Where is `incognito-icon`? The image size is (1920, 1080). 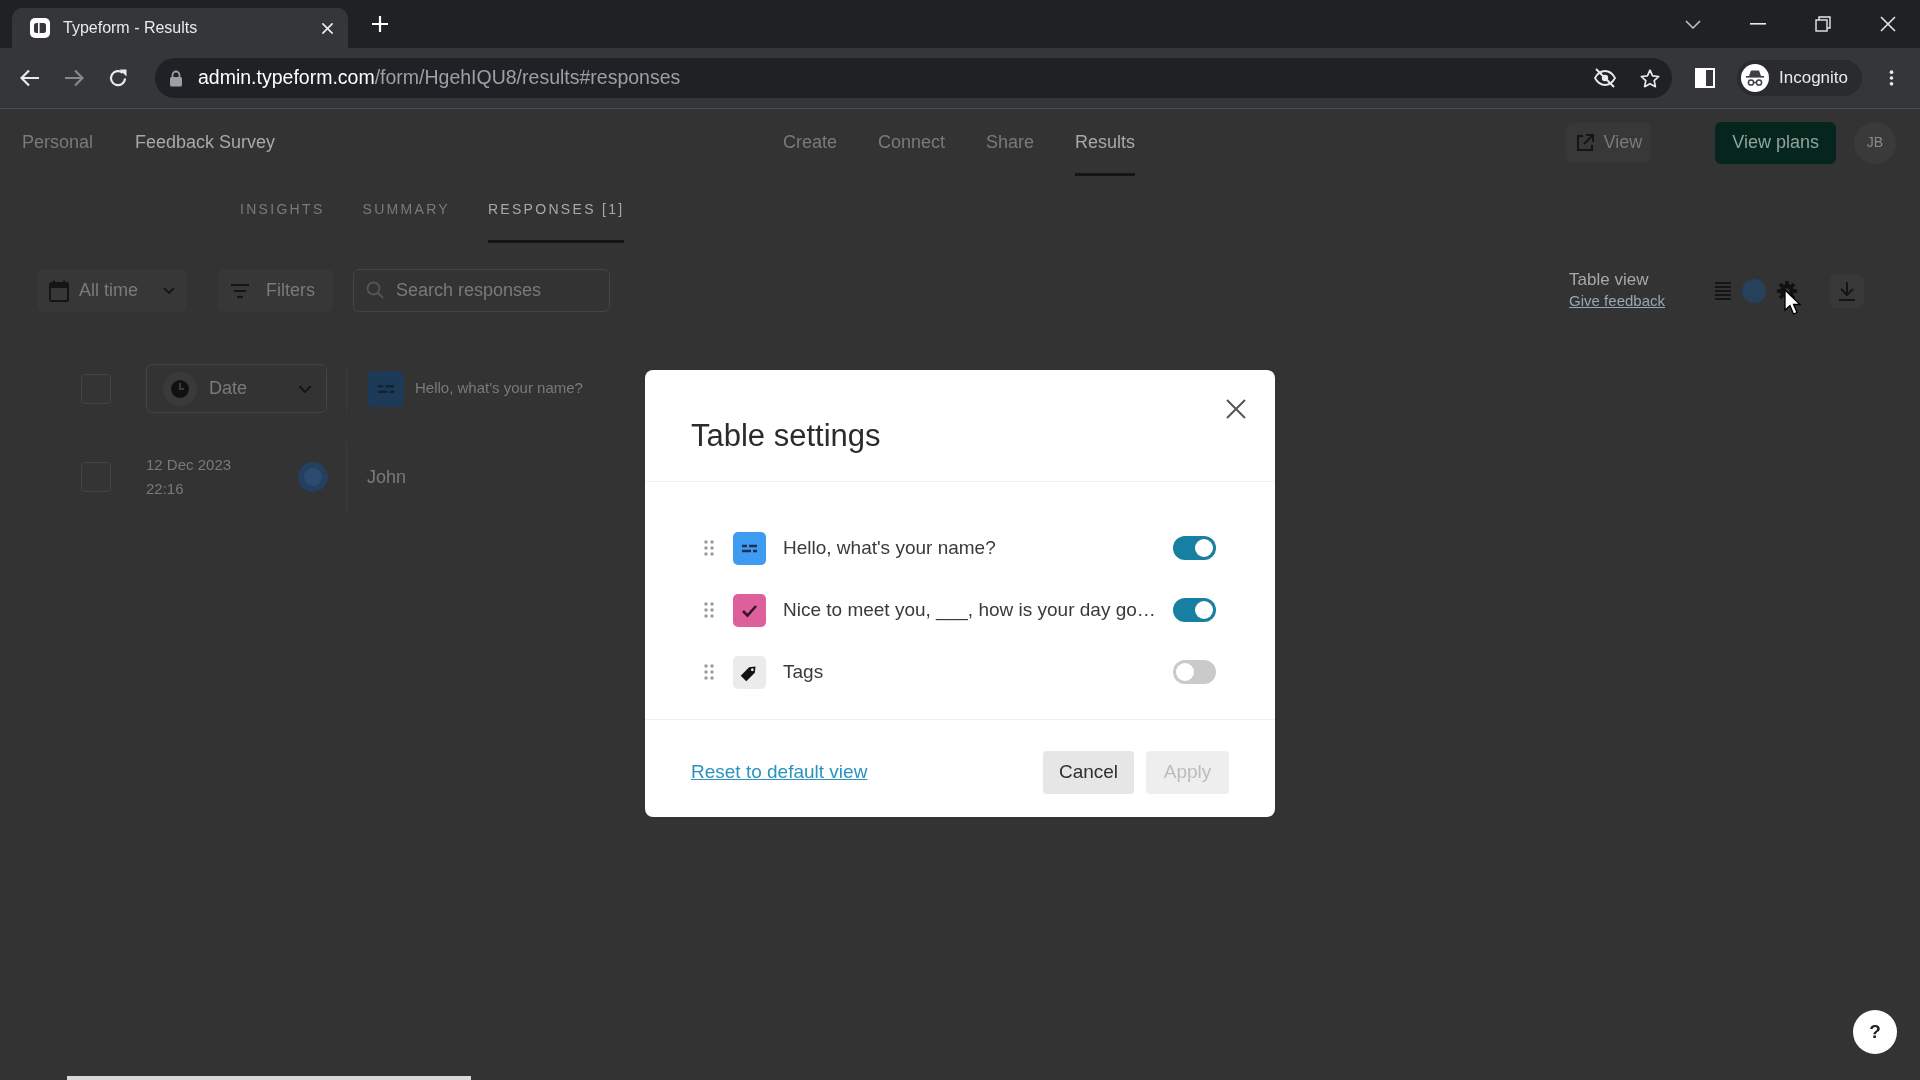 incognito-icon is located at coordinates (1755, 78).